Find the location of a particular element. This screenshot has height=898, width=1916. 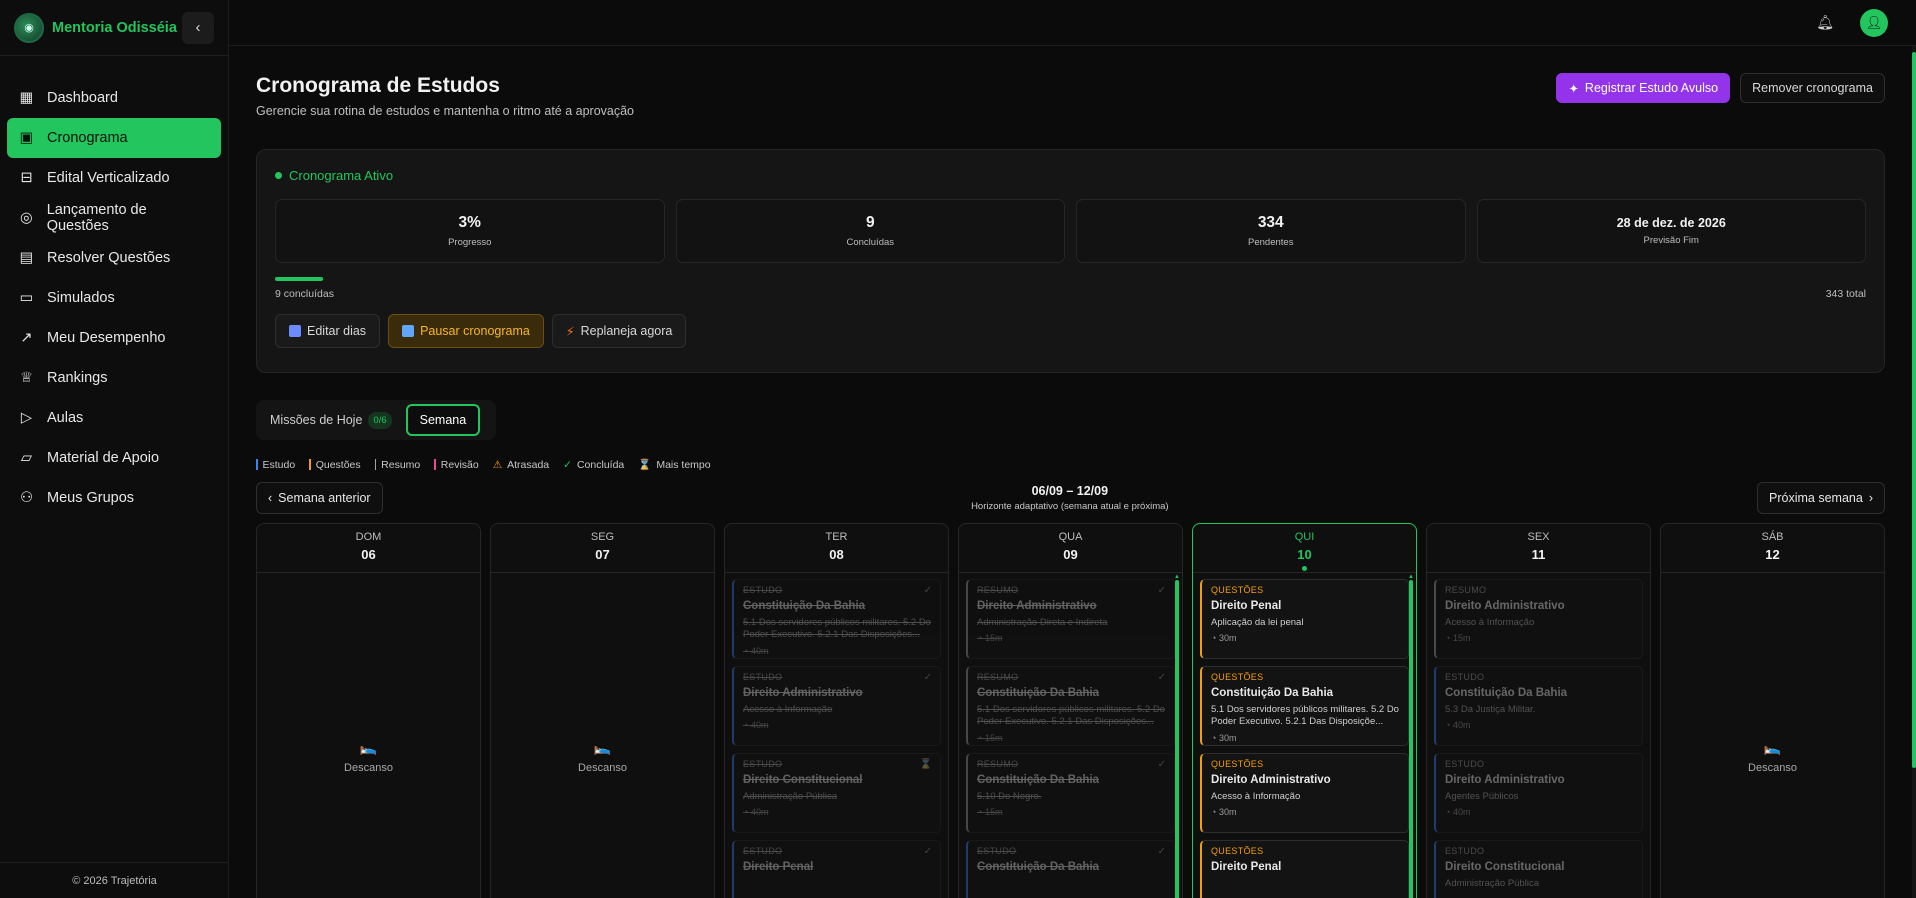

sidebar-item-meus-grupos: ⚇ Meus Grupos is located at coordinates (114, 498).